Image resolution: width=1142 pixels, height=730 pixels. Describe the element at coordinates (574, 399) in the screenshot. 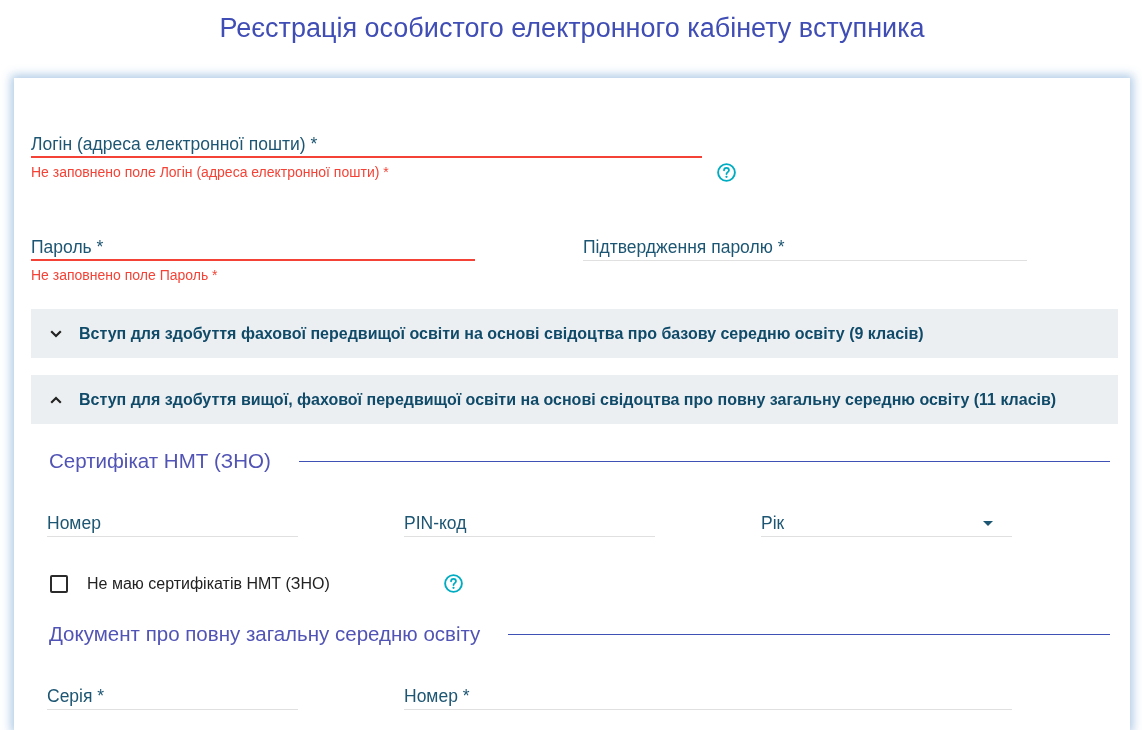

I see `accordion-header: Вступ для здобуття вищої, фахової передвищої освіти на основі свідоцтва про повну загальну середню освіту (11 класів)` at that location.